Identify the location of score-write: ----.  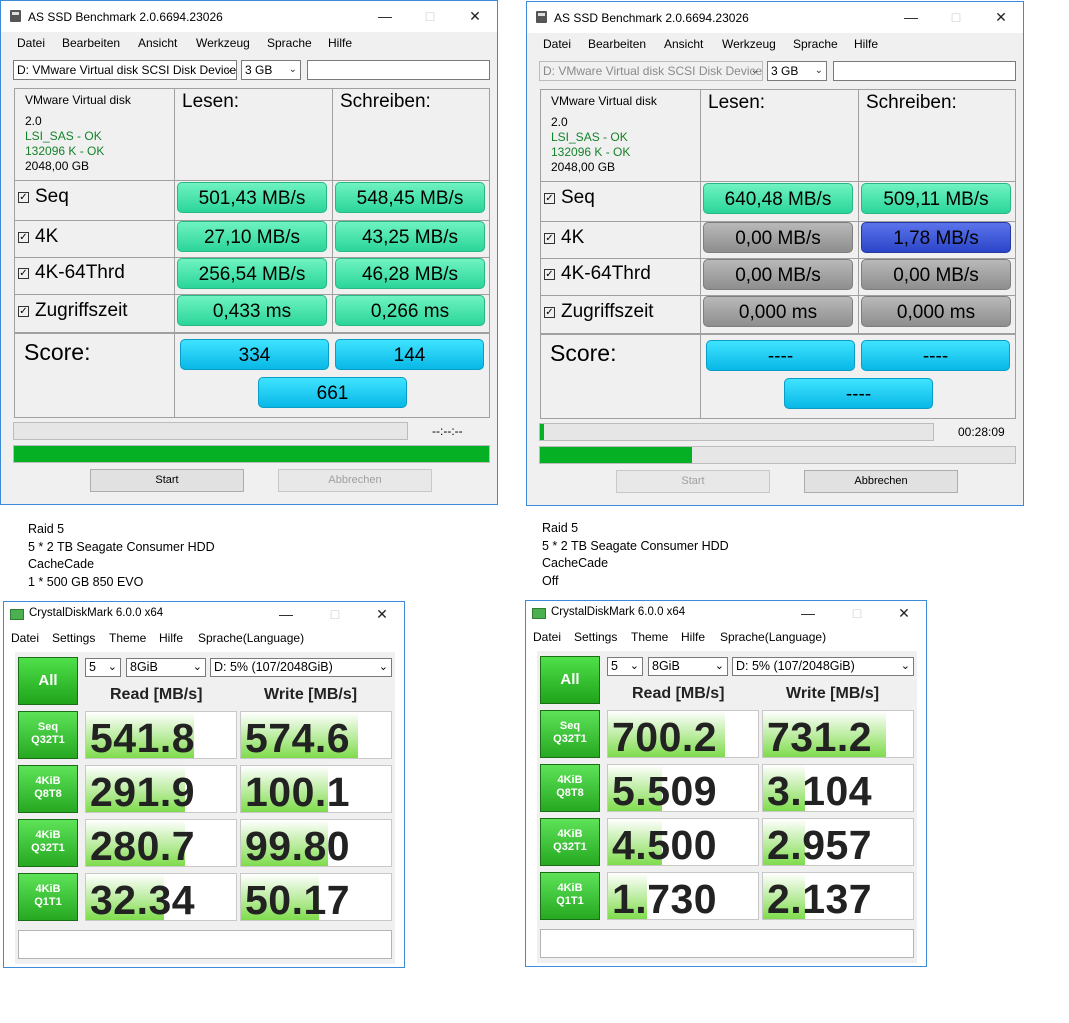
(935, 355).